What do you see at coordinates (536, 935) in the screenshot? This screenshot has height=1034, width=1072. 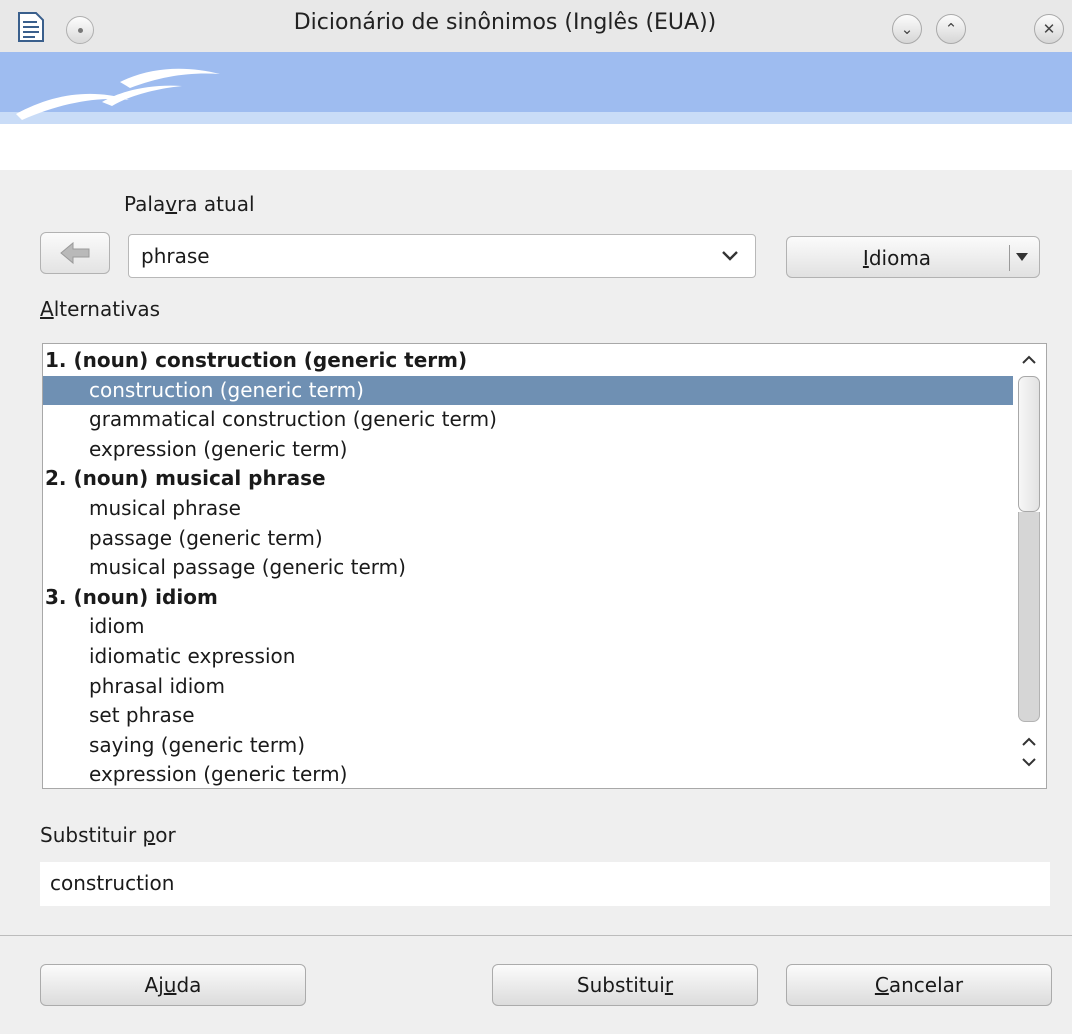 I see `button-area-divider` at bounding box center [536, 935].